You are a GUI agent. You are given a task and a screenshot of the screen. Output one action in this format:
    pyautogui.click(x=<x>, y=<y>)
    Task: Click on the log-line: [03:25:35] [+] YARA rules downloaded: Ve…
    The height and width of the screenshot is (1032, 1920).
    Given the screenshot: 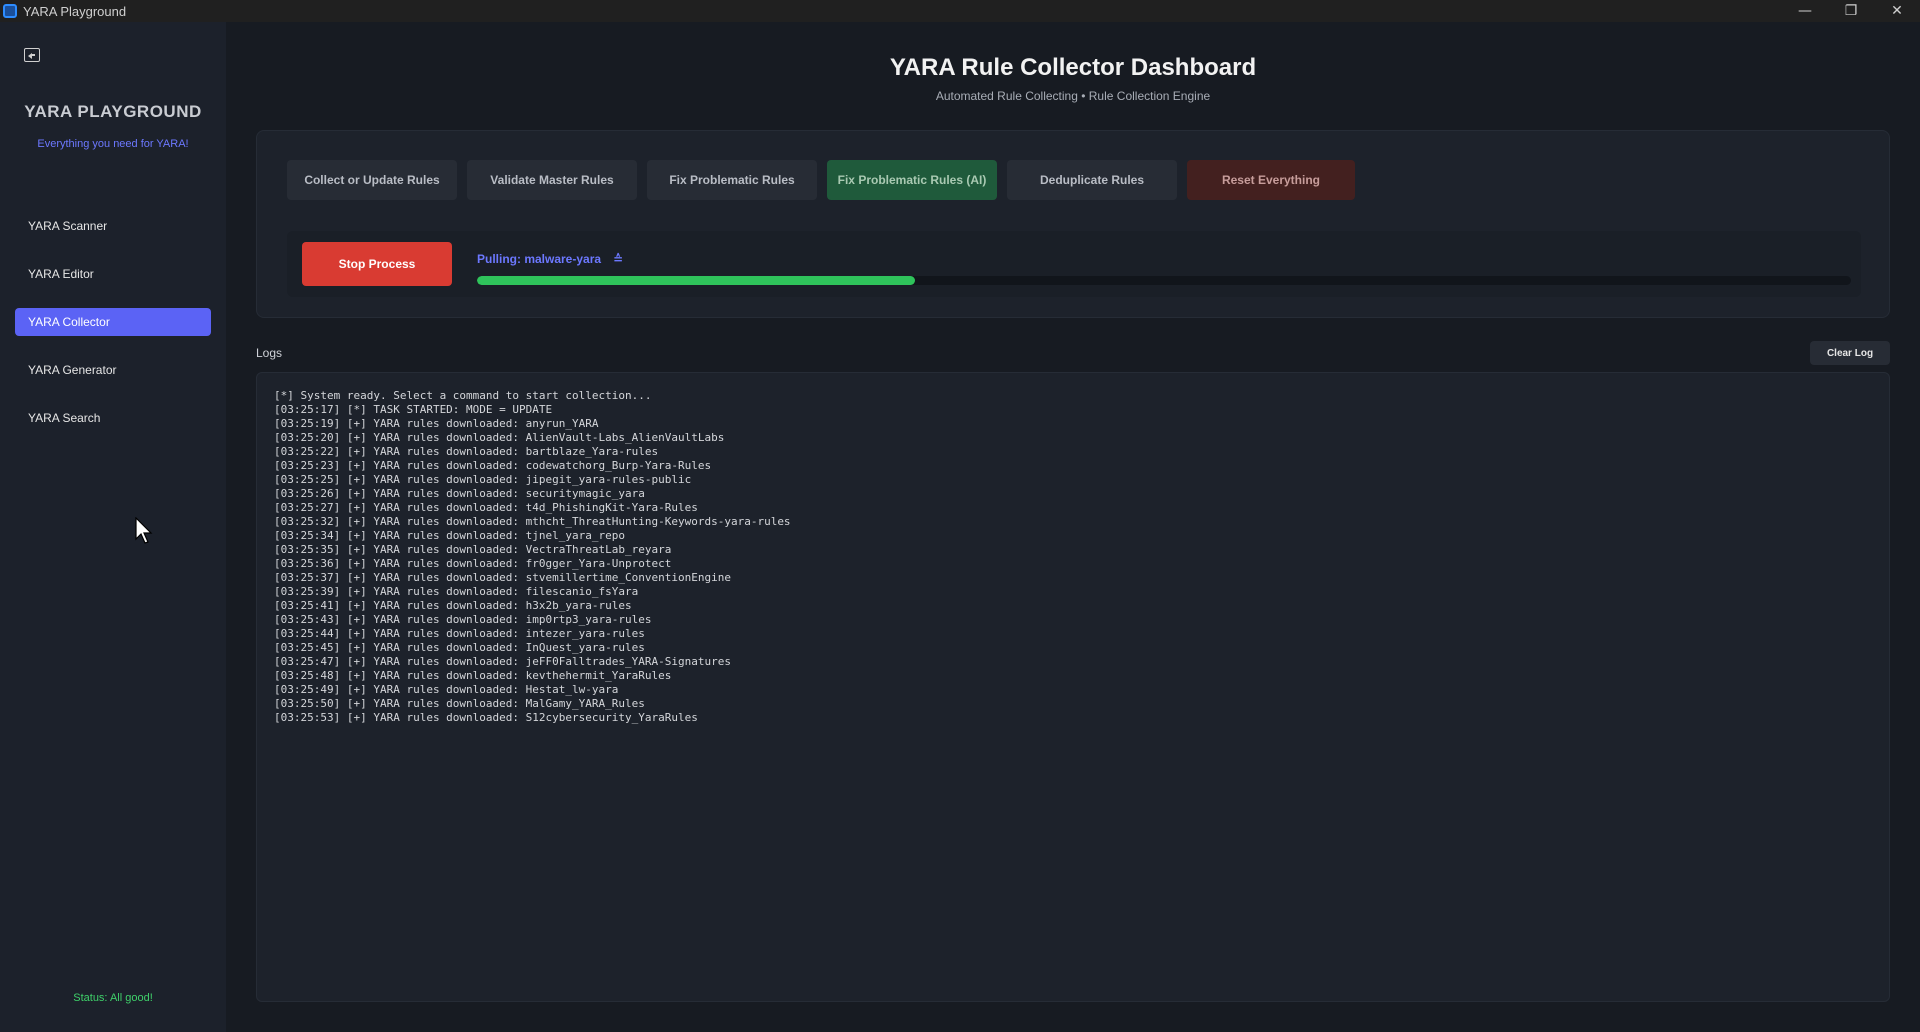 What is the action you would take?
    pyautogui.click(x=473, y=549)
    